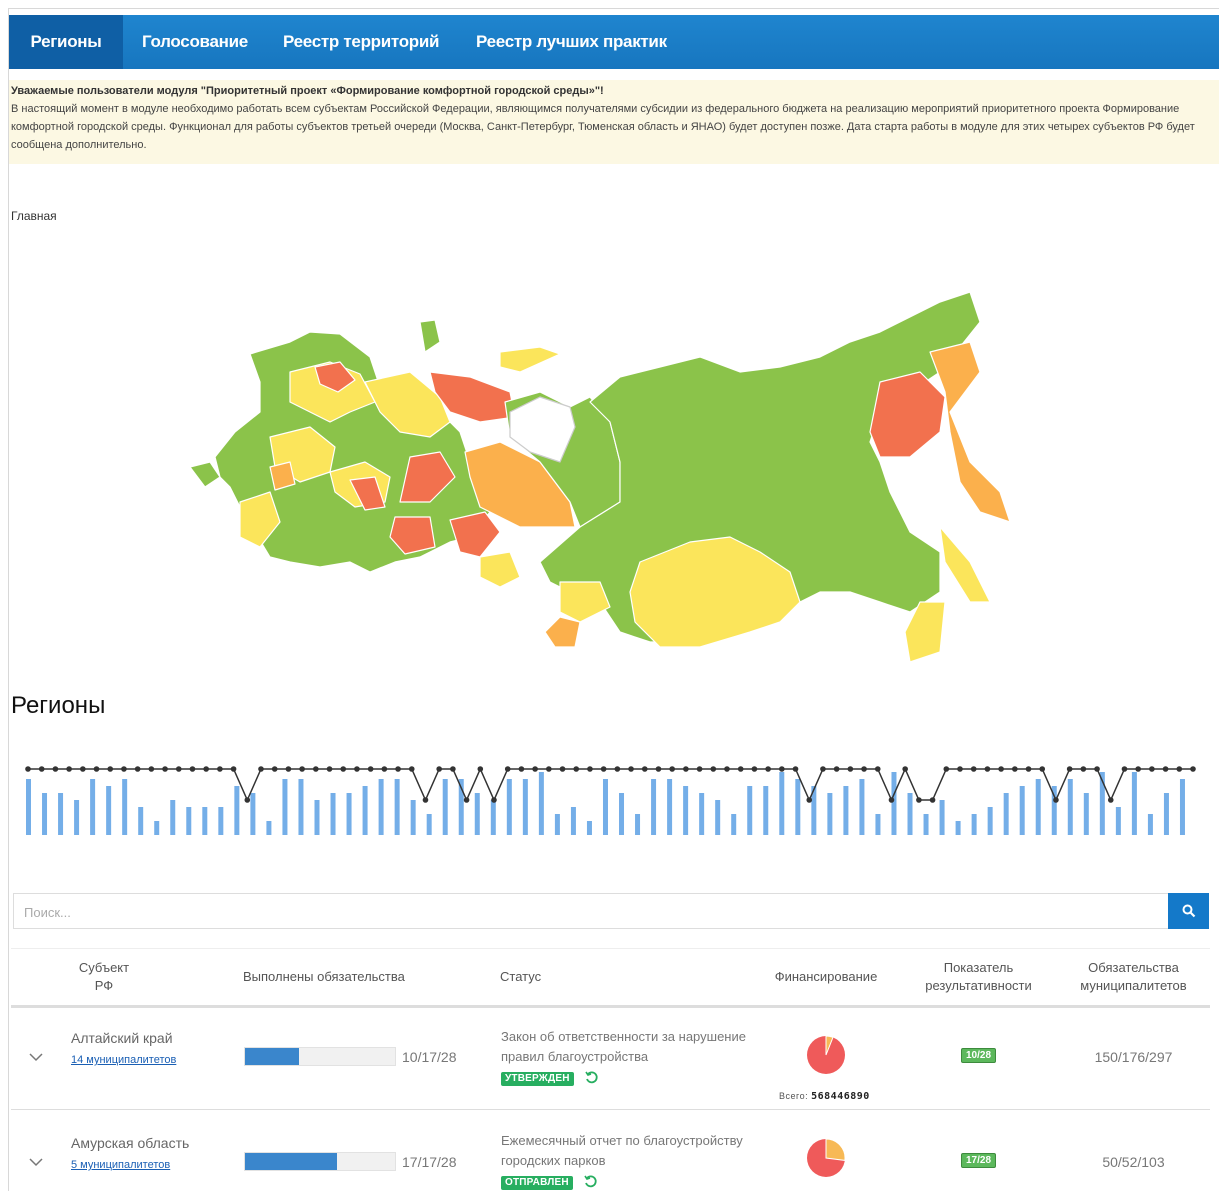  What do you see at coordinates (361, 42) in the screenshot?
I see `nav-territory-registry: Реестр территорий` at bounding box center [361, 42].